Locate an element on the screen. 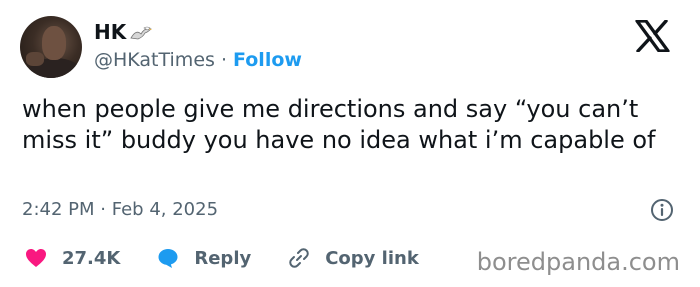  reply-button: Reply is located at coordinates (203, 258).